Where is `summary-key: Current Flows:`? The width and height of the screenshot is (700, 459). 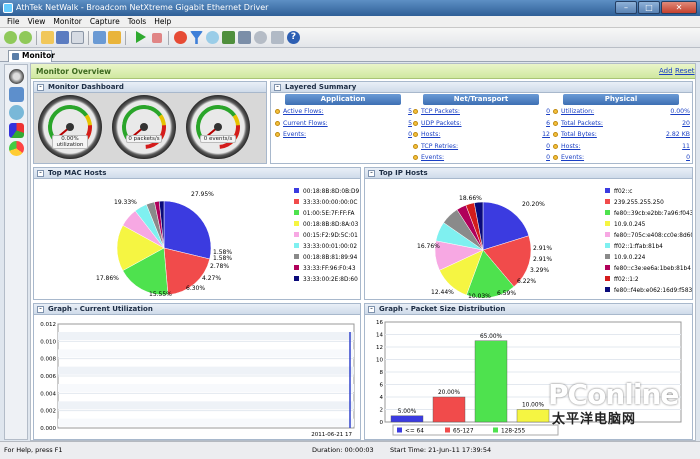
summary-key: Current Flows: is located at coordinates (305, 123).